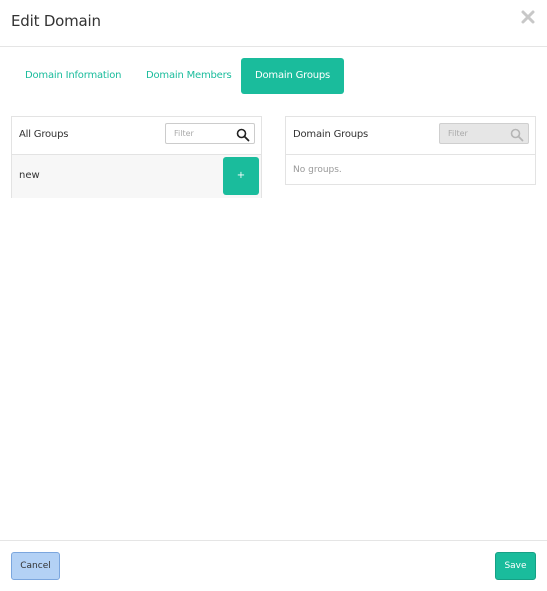 This screenshot has width=547, height=591. Describe the element at coordinates (56, 21) in the screenshot. I see `dialog-title: Edit Domain` at that location.